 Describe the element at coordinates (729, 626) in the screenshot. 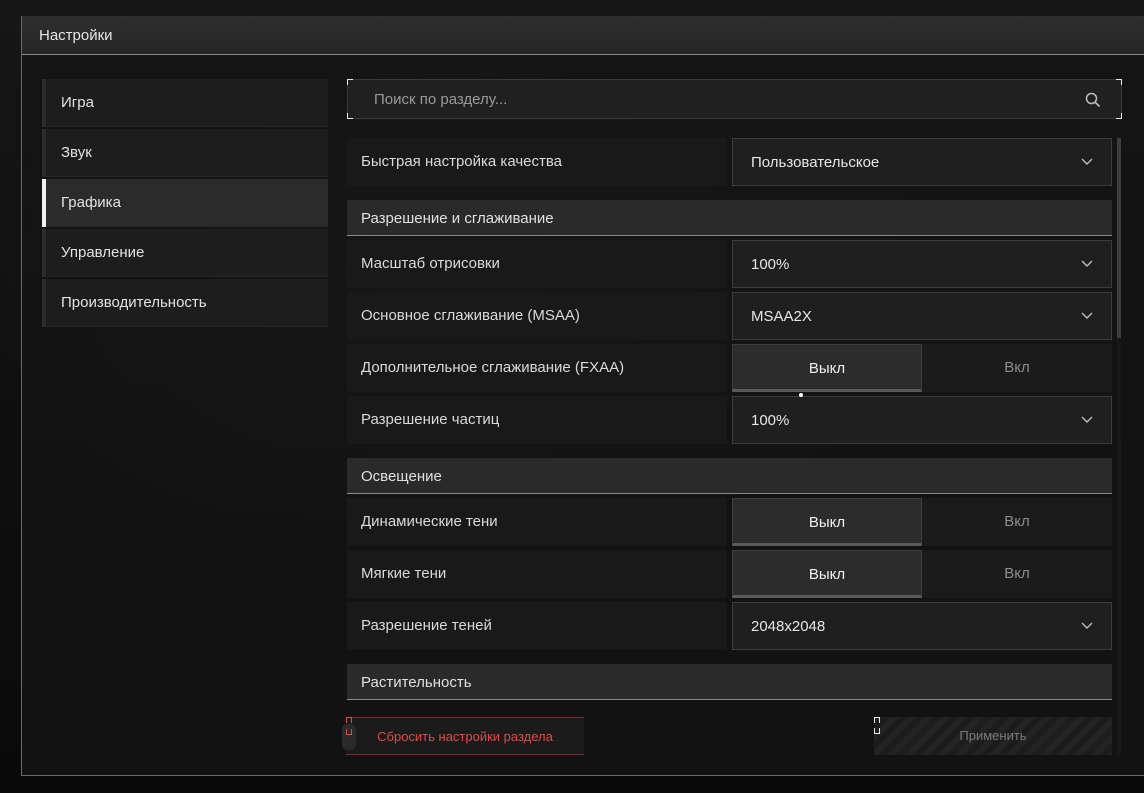

I see `setting-row-shadow-resolution: Разрешение теней 2048x2048` at that location.